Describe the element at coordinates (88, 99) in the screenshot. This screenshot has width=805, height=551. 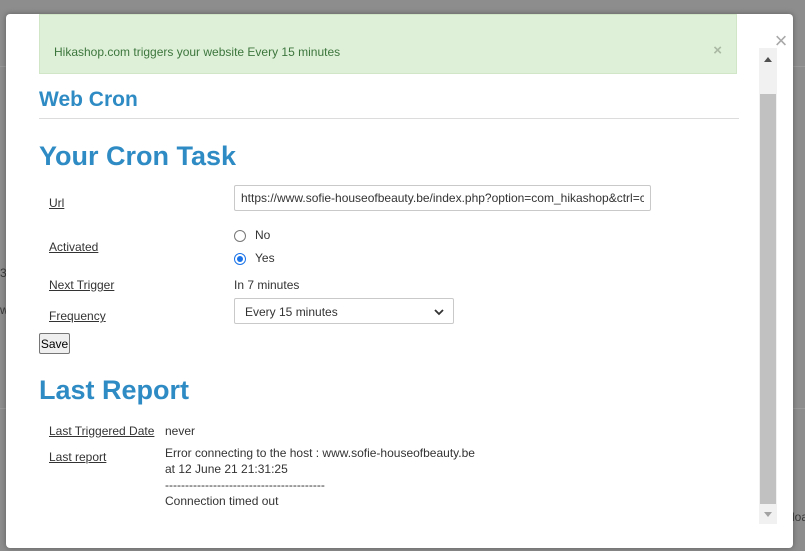
I see `section-title: Web Cron` at that location.